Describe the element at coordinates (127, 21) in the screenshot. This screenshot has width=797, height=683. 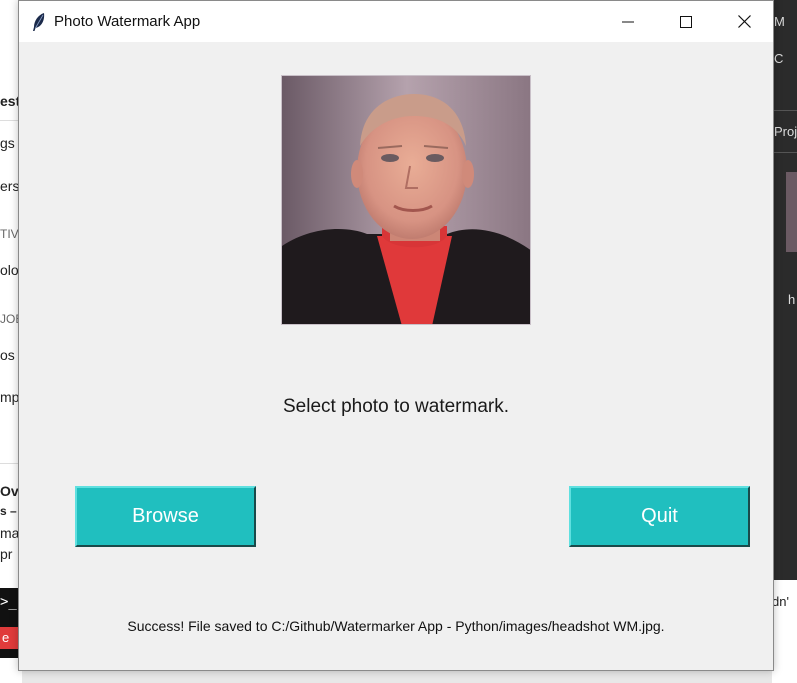
I see `window-title: Photo Watermark App` at that location.